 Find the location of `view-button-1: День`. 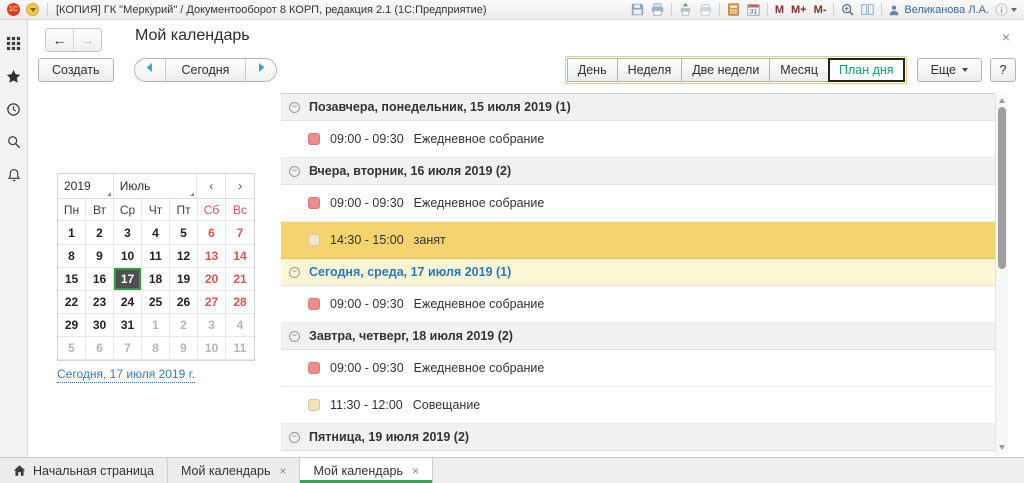

view-button-1: День is located at coordinates (592, 70).